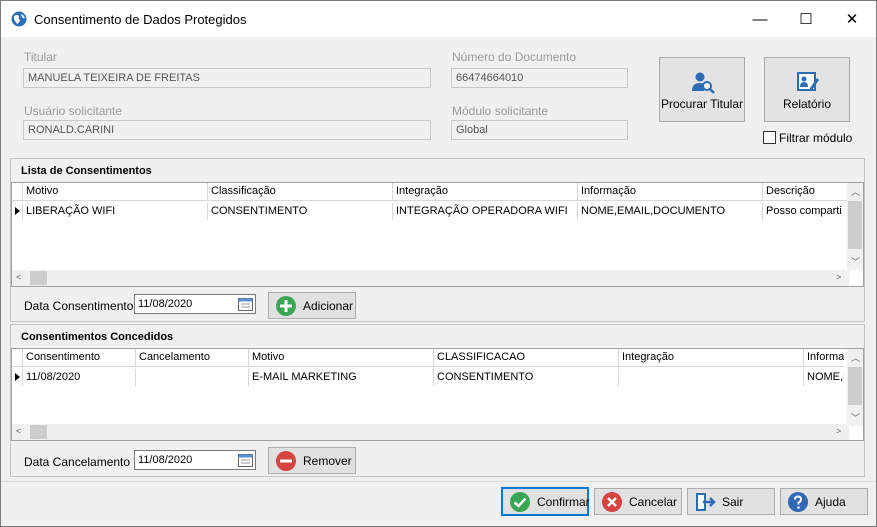  I want to click on titular-field: MANUELA TEIXEIRA DE FREITAS, so click(227, 78).